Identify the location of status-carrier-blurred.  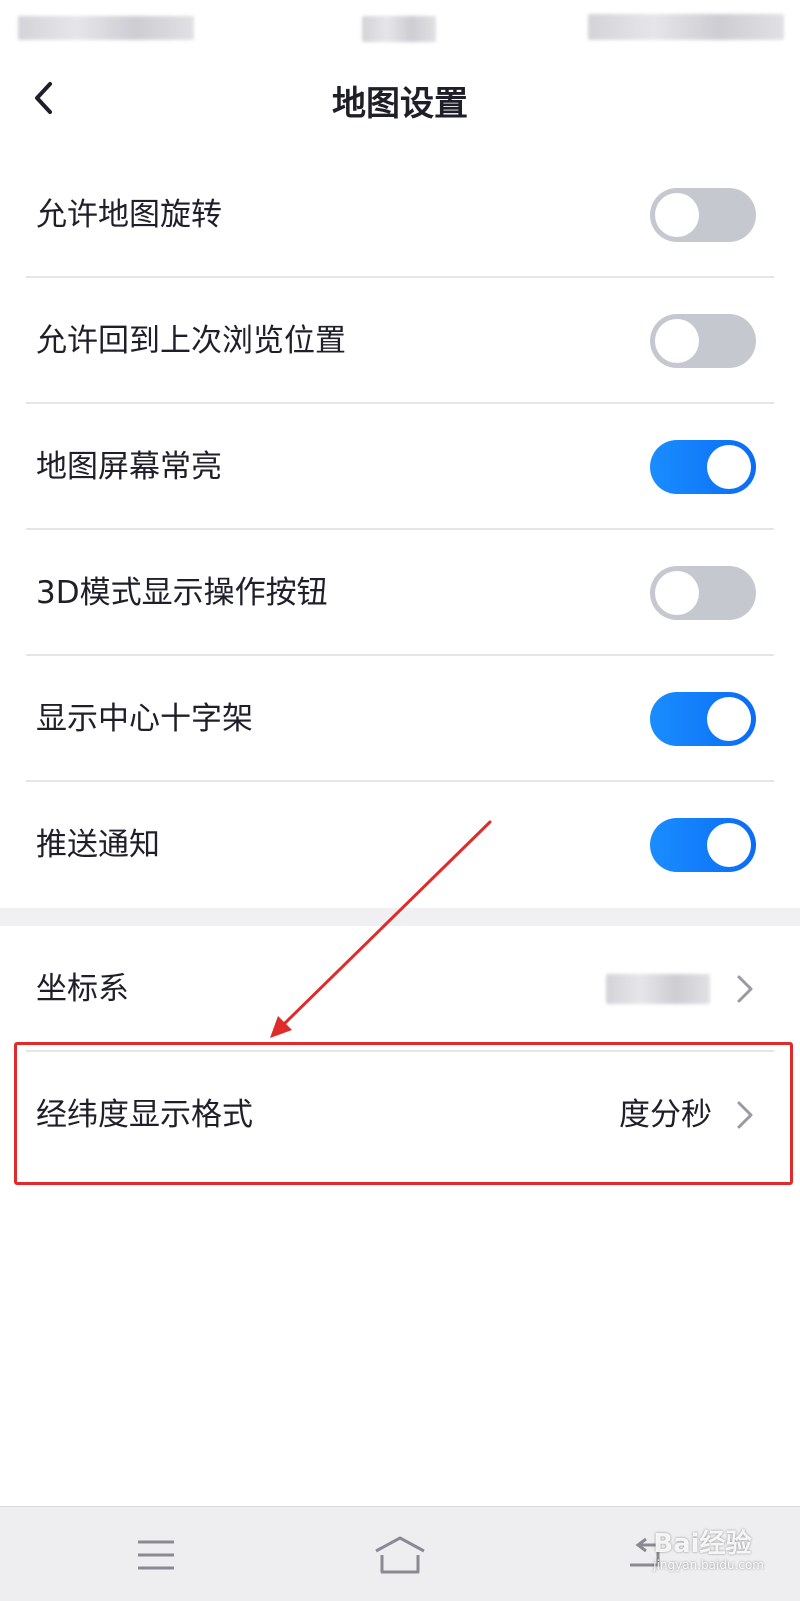
(106, 28).